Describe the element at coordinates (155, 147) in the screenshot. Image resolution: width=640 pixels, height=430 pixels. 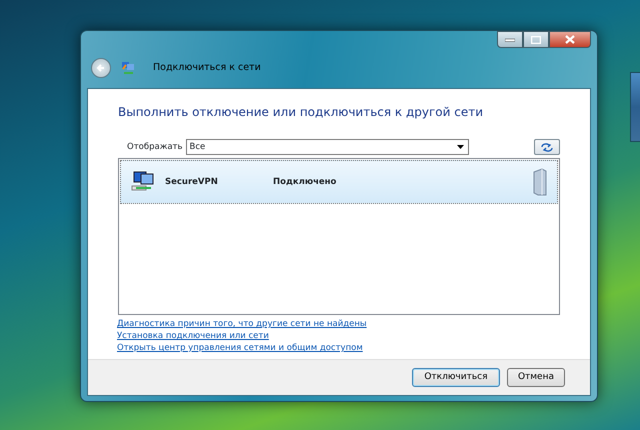
I see `filter-label: Отображать` at that location.